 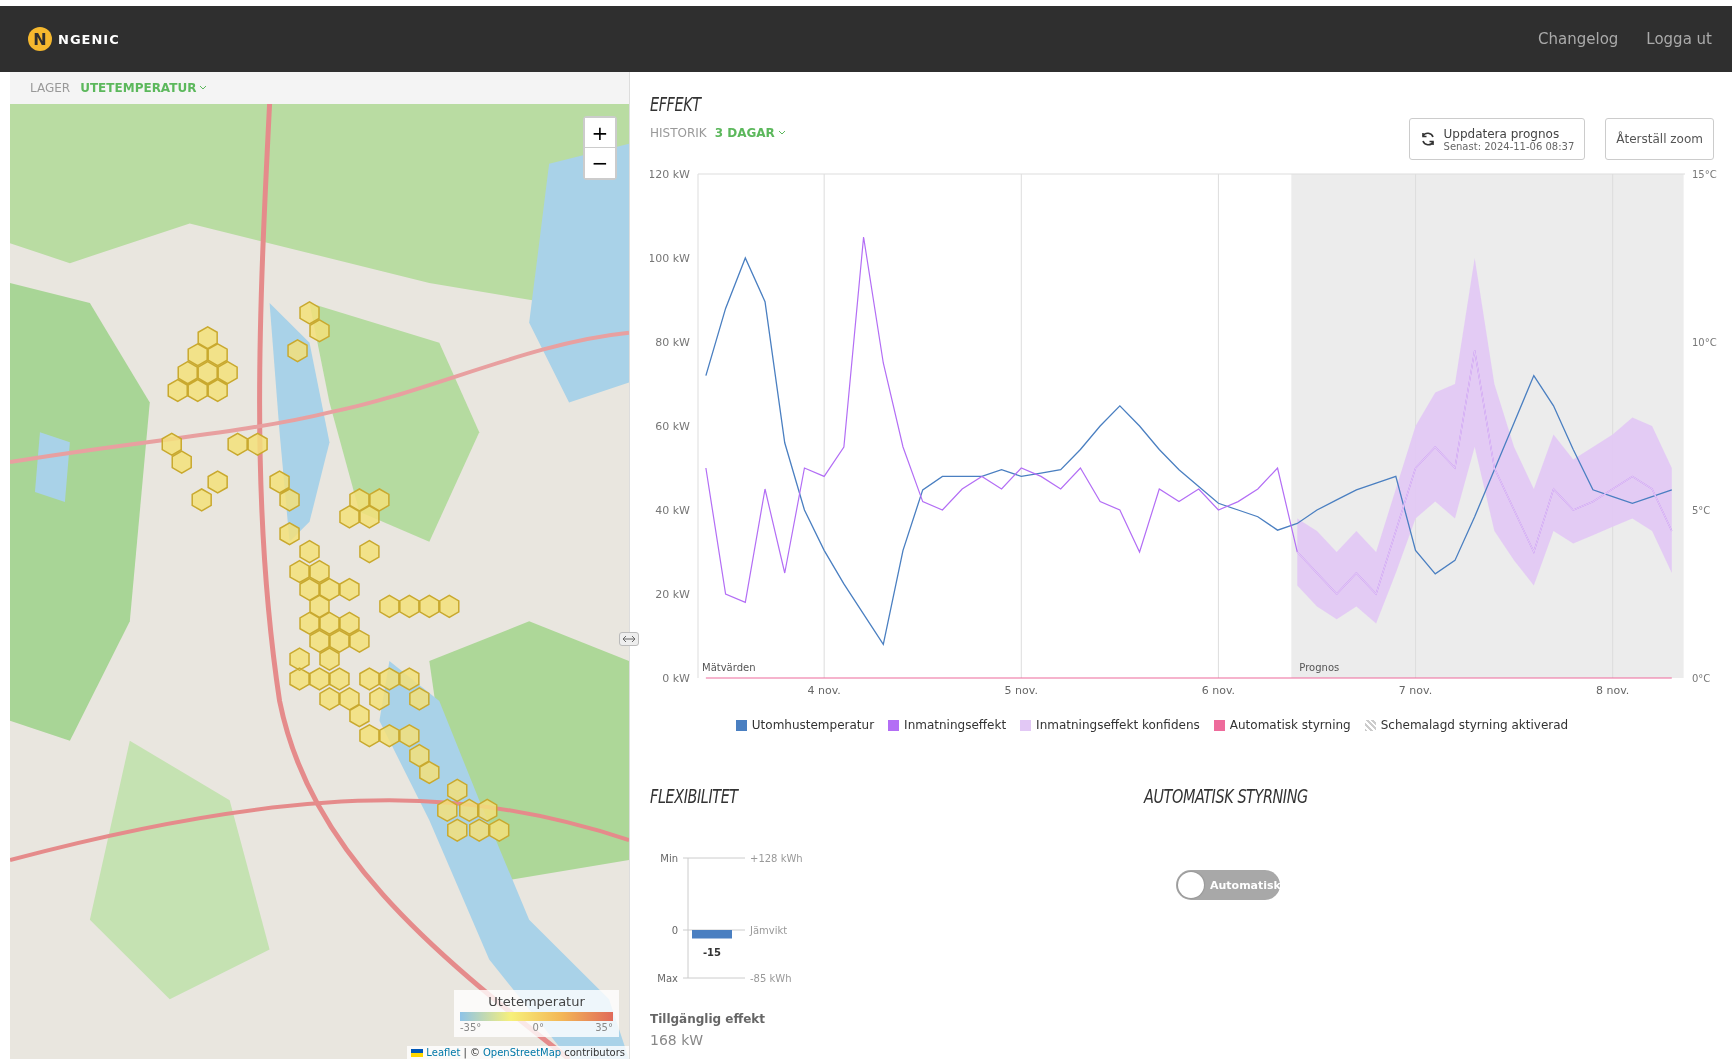 I want to click on axis-label: Min, so click(x=669, y=858).